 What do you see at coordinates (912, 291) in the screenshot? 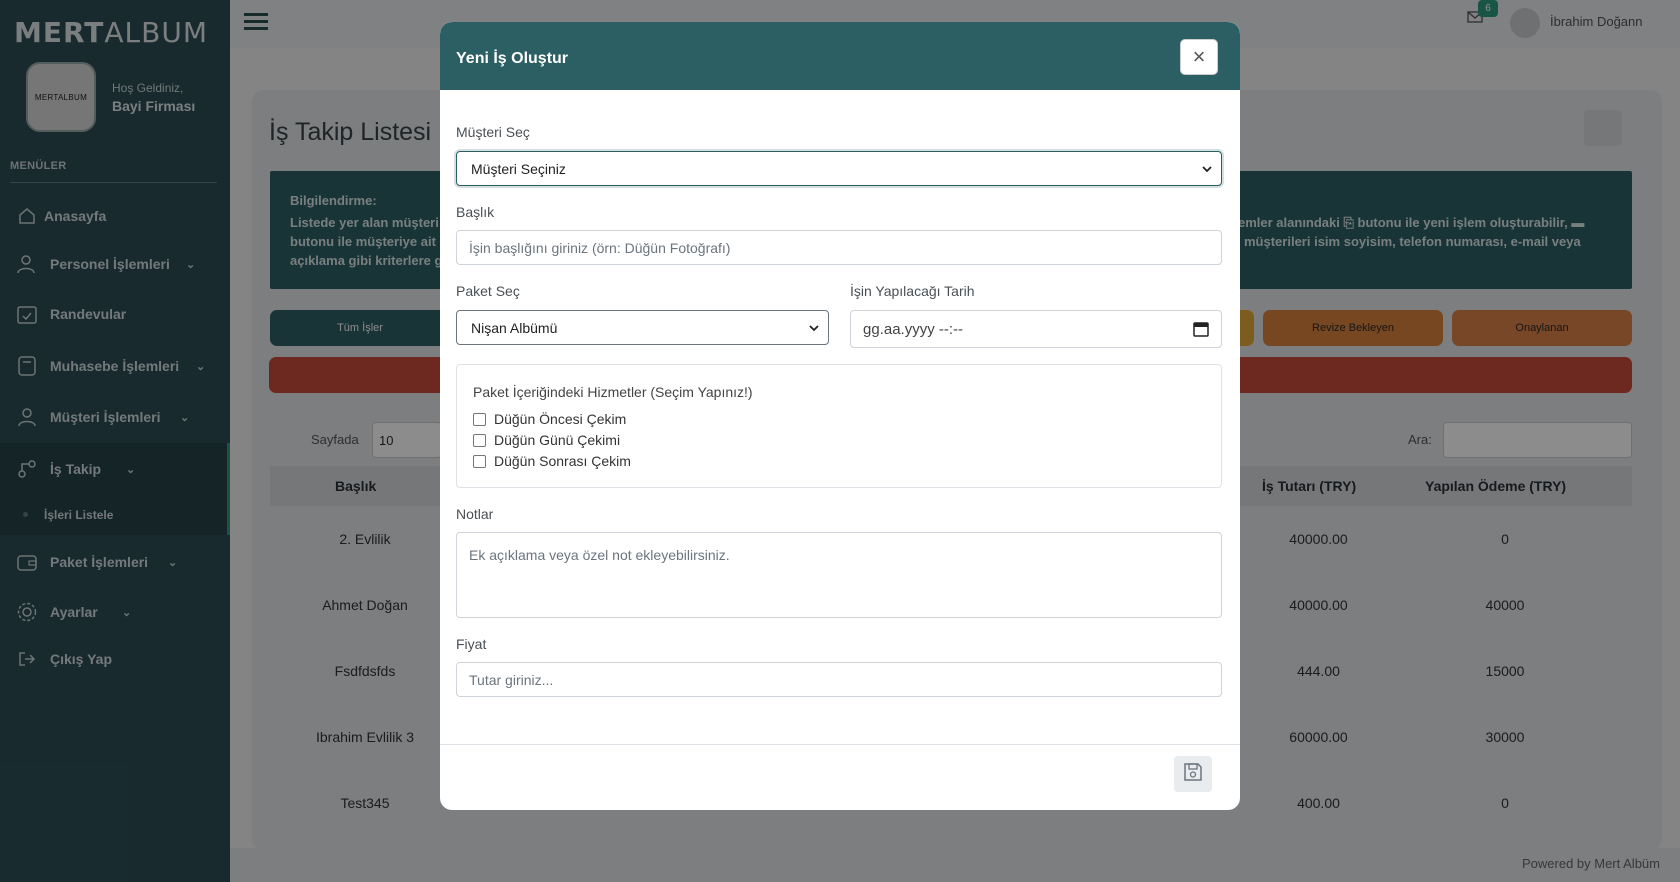
I see `date-label: İşin Yapılacağı Tarih` at bounding box center [912, 291].